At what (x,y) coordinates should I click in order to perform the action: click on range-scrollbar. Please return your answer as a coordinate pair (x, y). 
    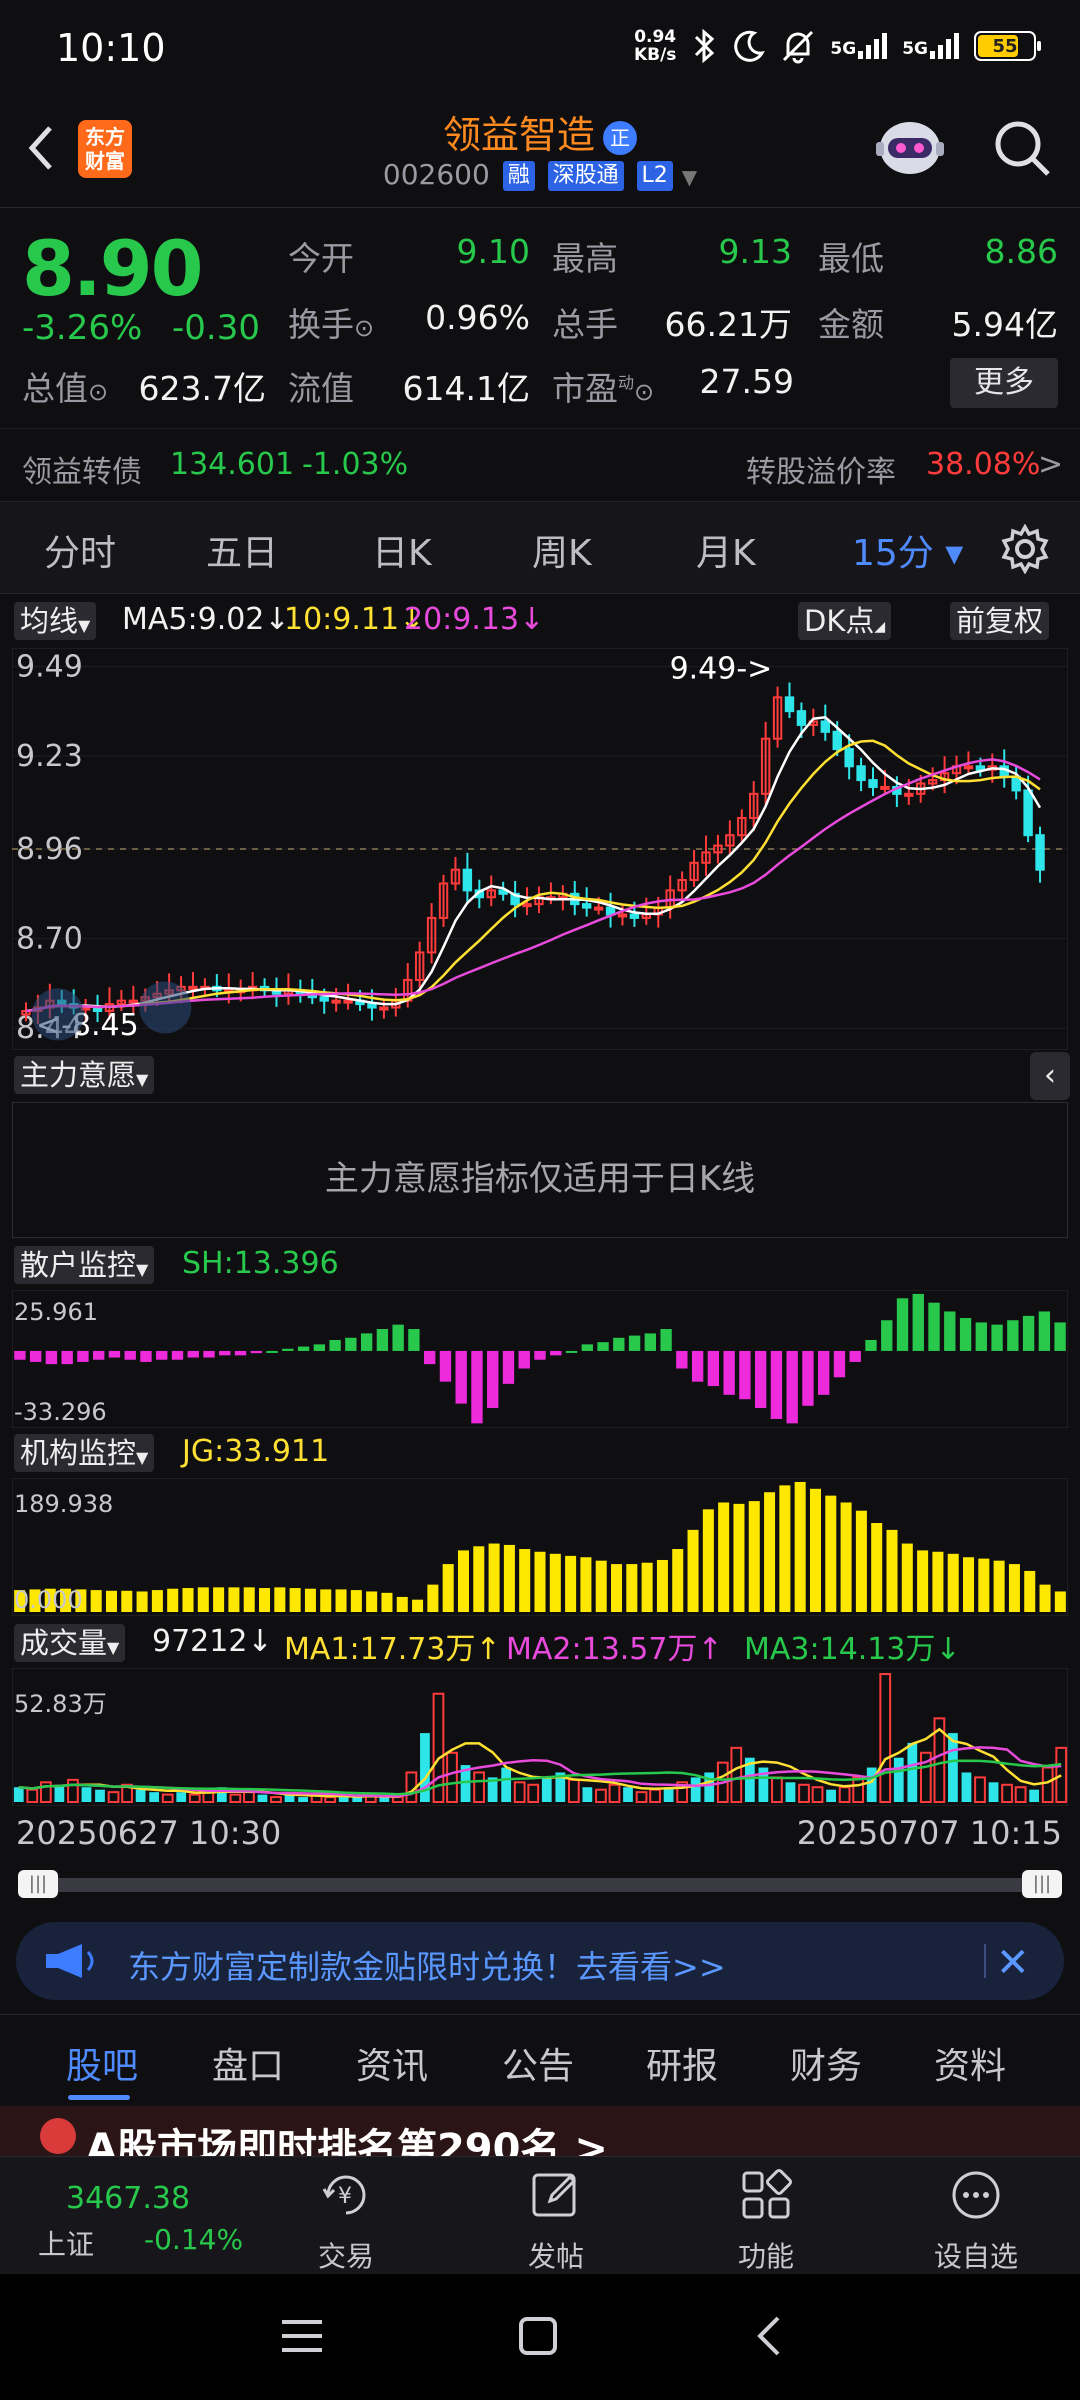
    Looking at the image, I should click on (540, 1885).